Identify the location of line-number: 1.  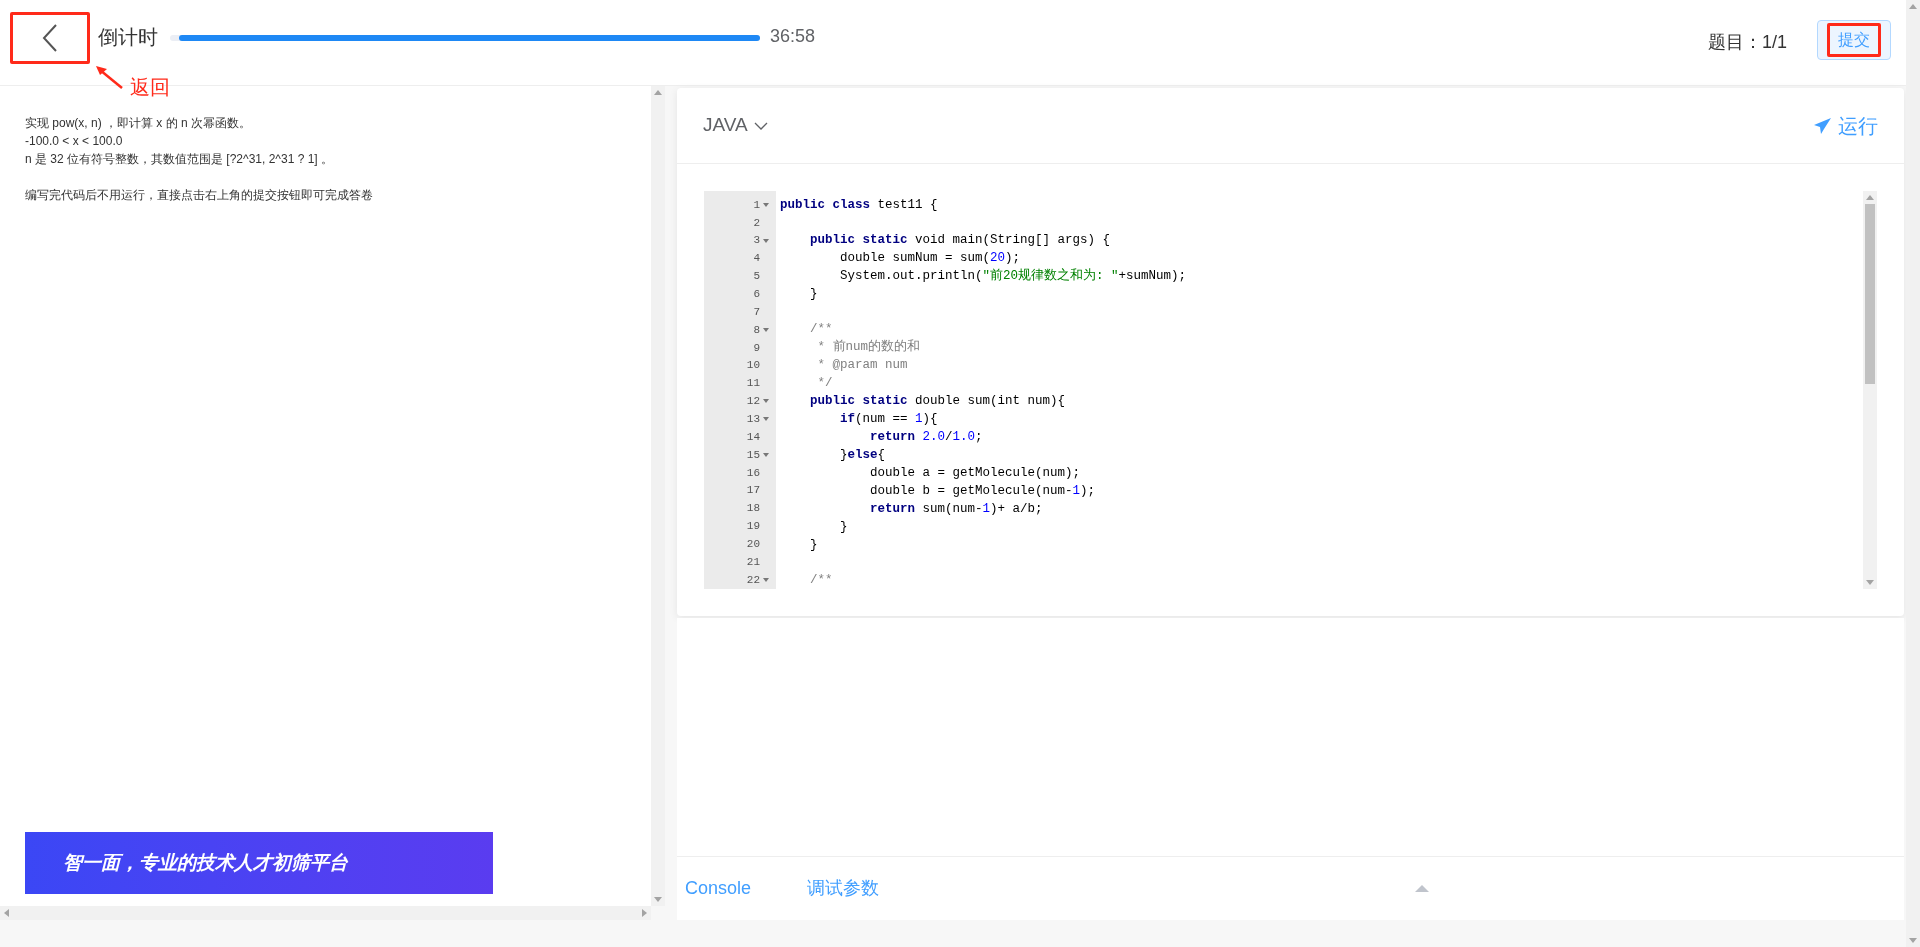
(756, 205).